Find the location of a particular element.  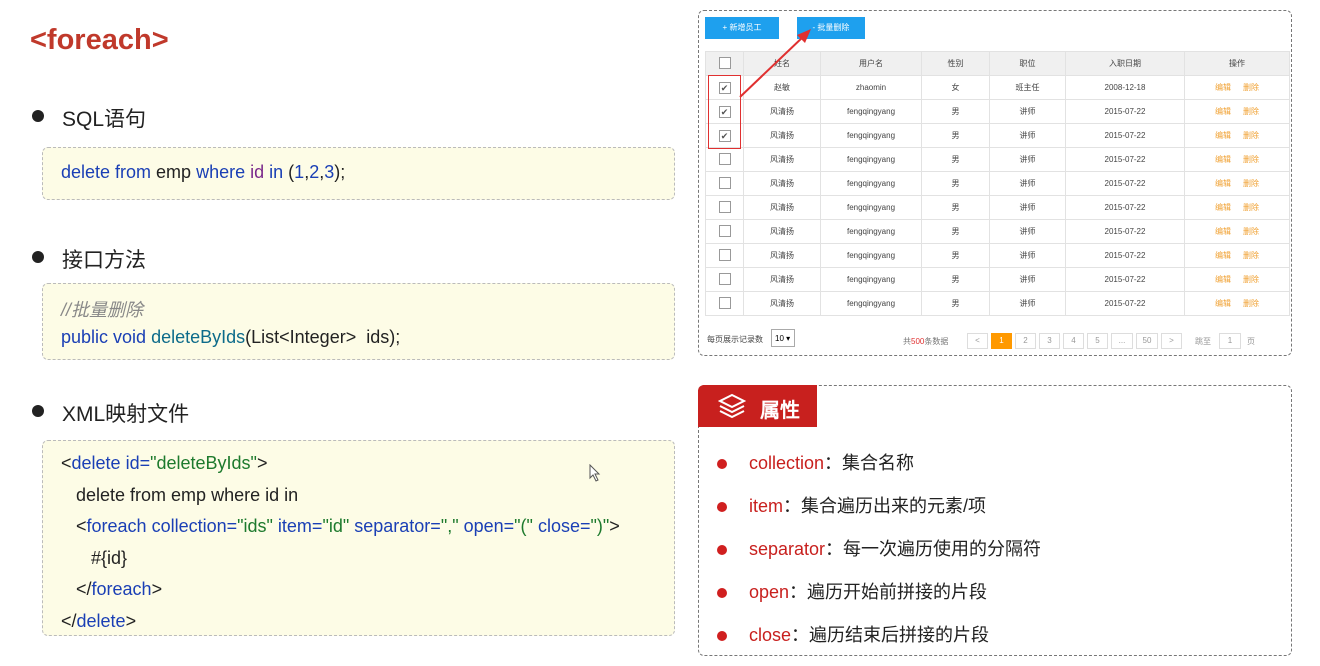

property-item: close：遍历结束后拼接的片段 is located at coordinates (853, 634).